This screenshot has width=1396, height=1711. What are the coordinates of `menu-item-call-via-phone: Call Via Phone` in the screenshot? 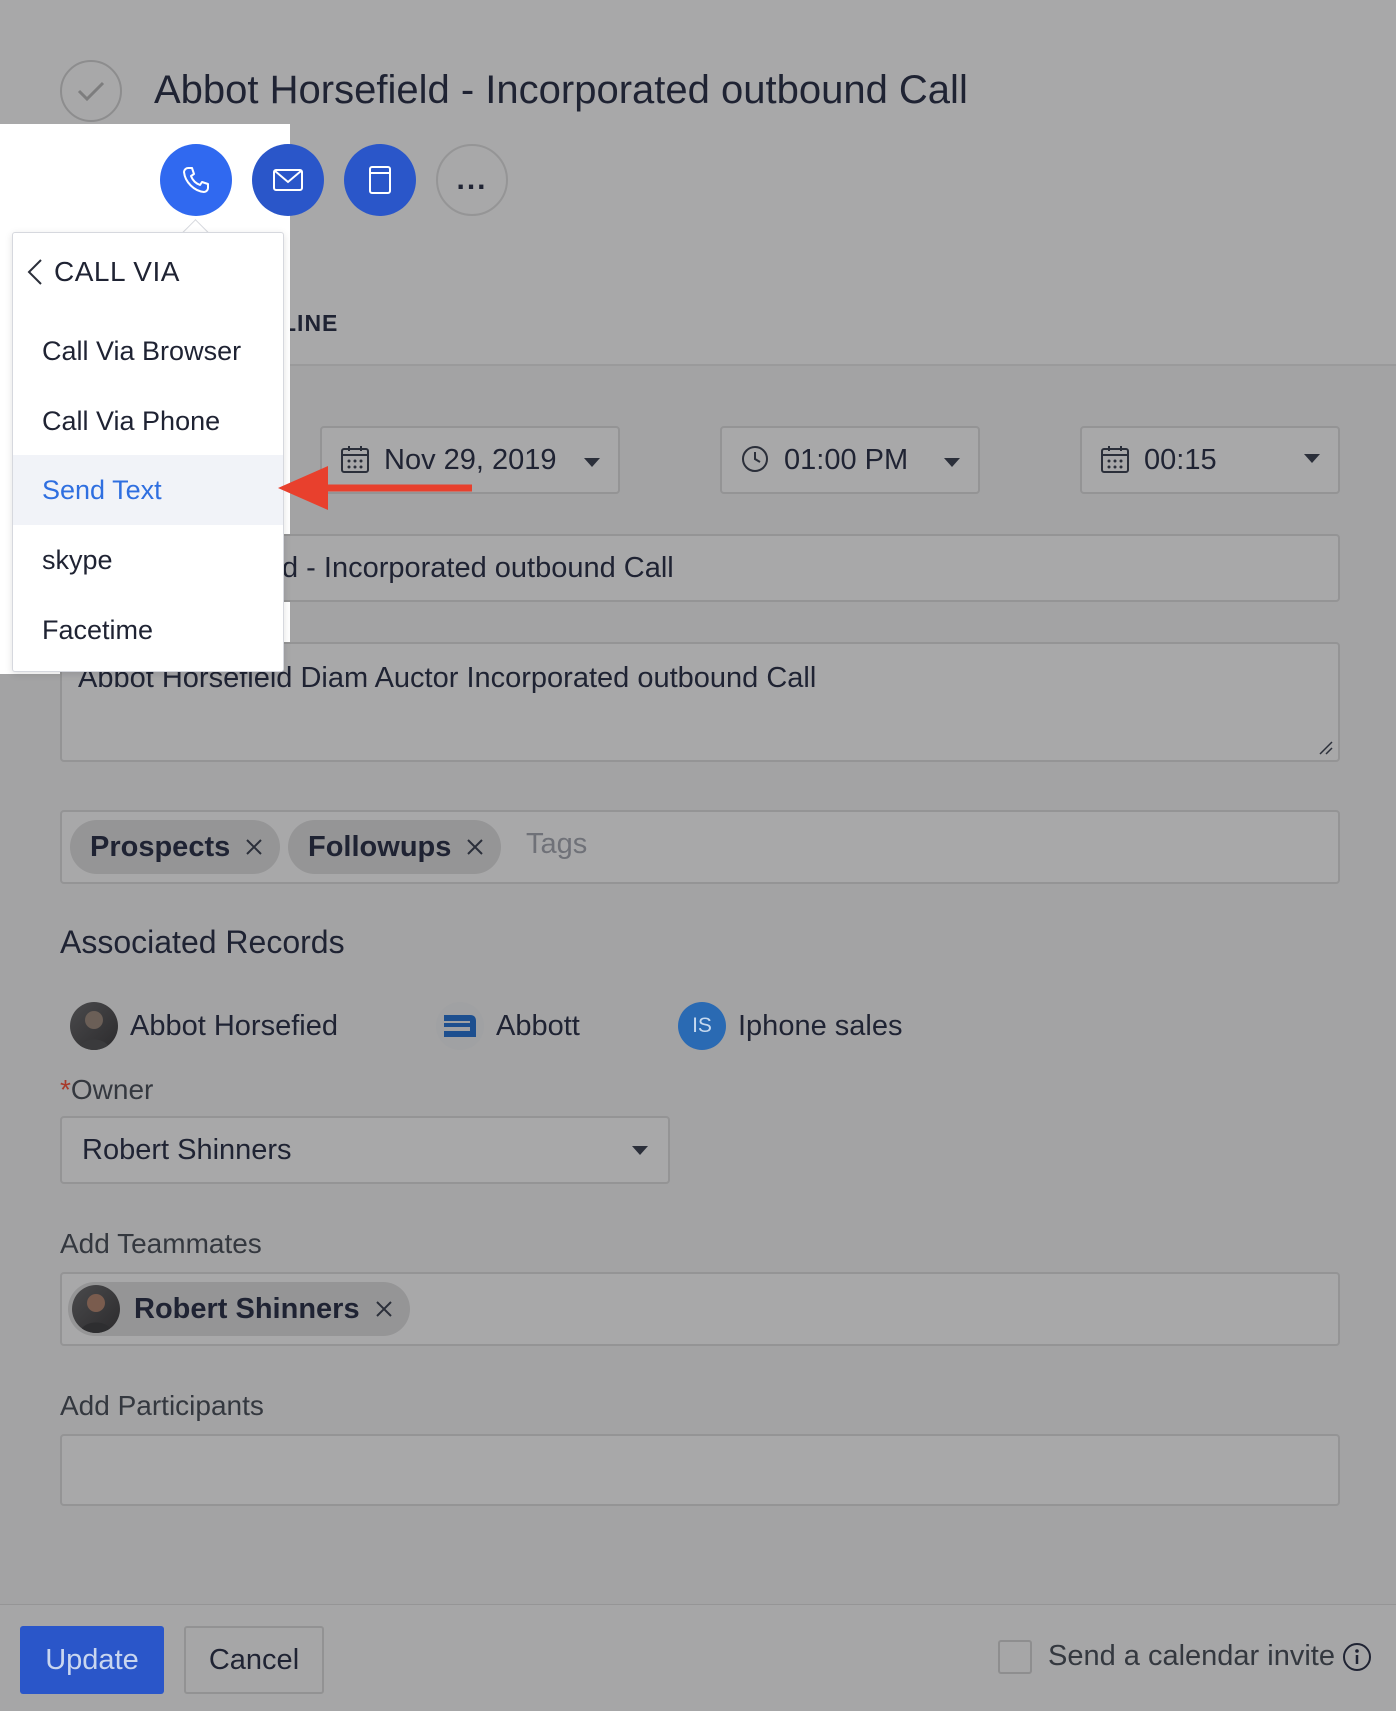 It's located at (148, 421).